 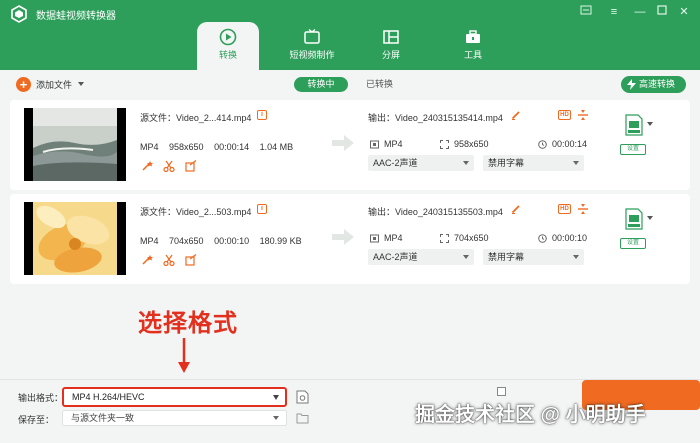 I want to click on watermark-text: 掘金技术社区 @ 小明助手, so click(x=530, y=415).